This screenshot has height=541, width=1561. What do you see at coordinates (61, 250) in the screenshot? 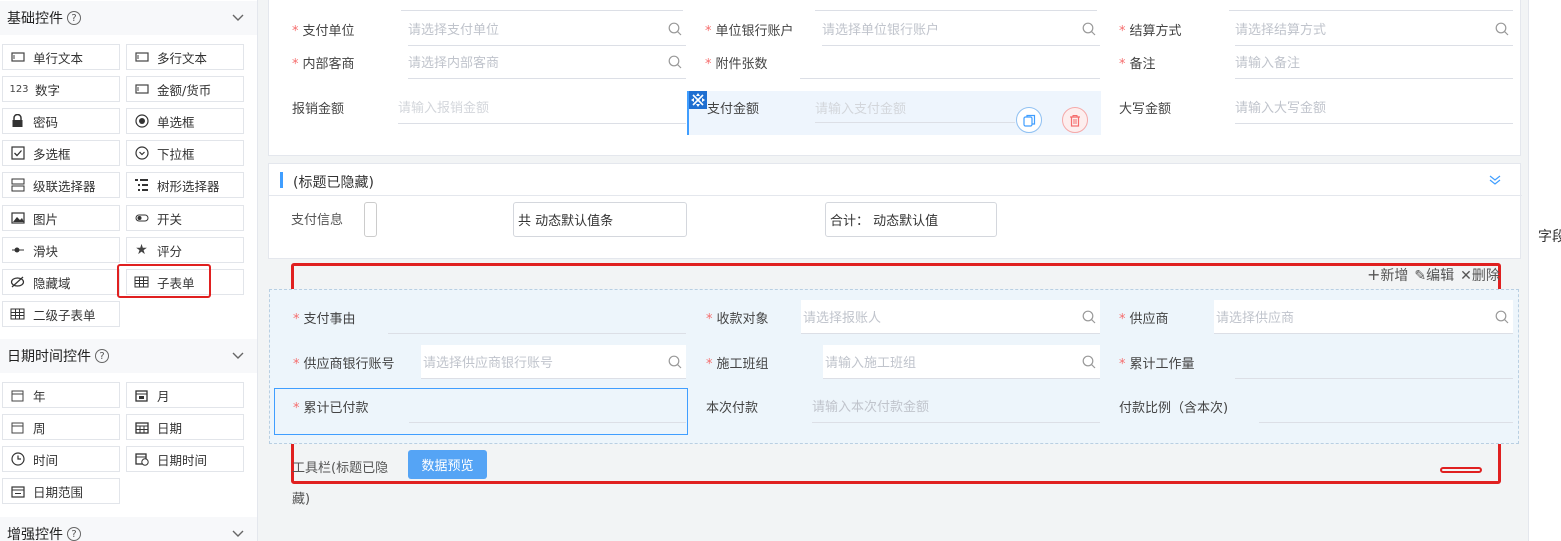
I see `control-slider: 滑块` at bounding box center [61, 250].